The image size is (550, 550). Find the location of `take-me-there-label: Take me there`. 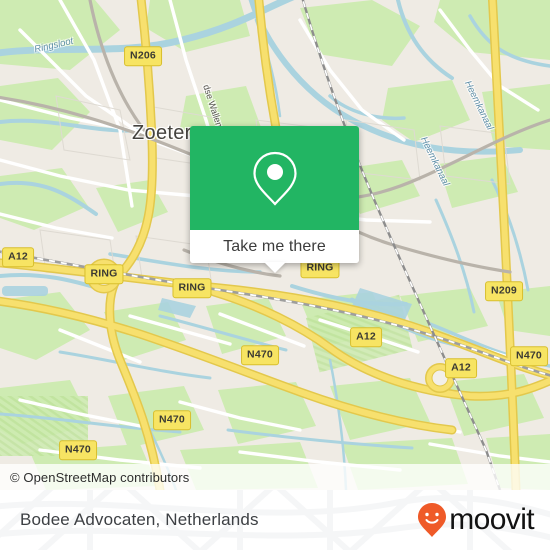

take-me-there-label: Take me there is located at coordinates (274, 246).